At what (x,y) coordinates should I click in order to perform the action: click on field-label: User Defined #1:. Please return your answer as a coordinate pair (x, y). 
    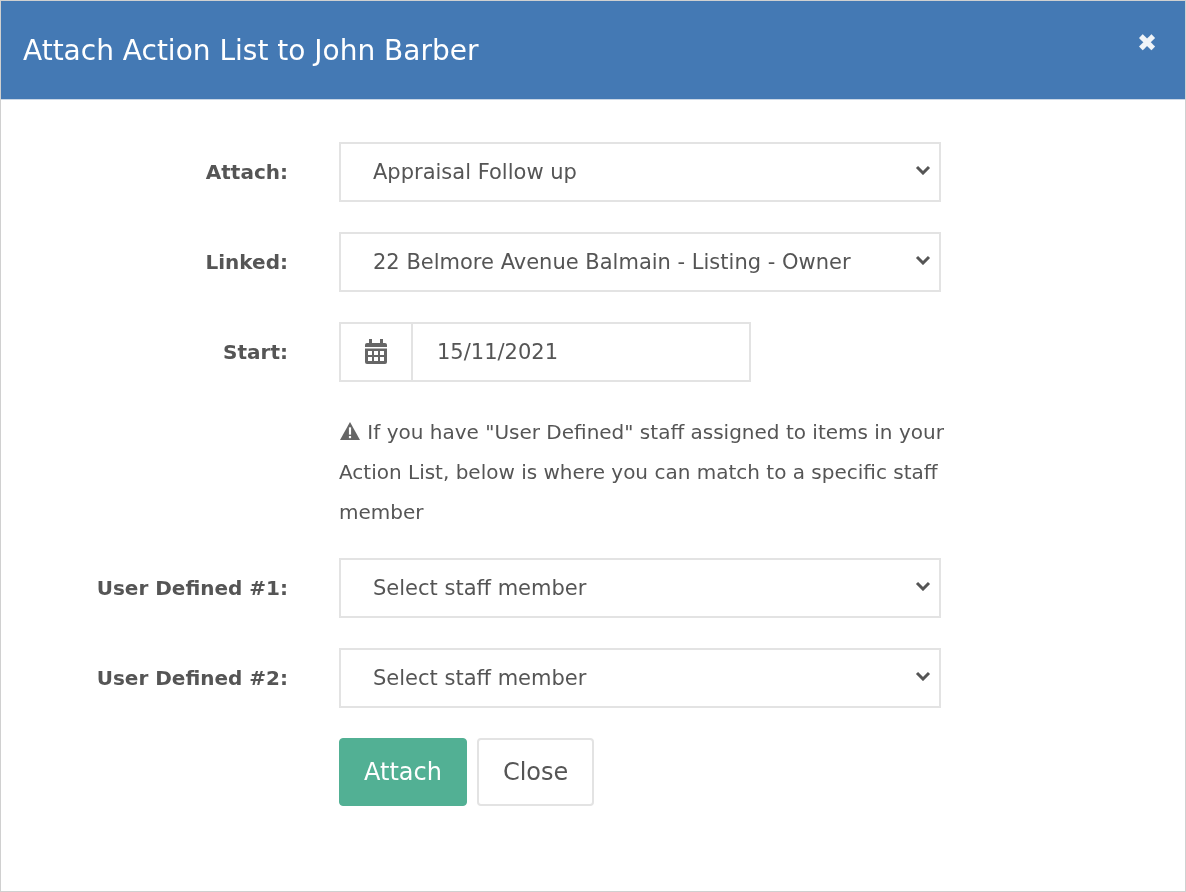
    Looking at the image, I should click on (192, 588).